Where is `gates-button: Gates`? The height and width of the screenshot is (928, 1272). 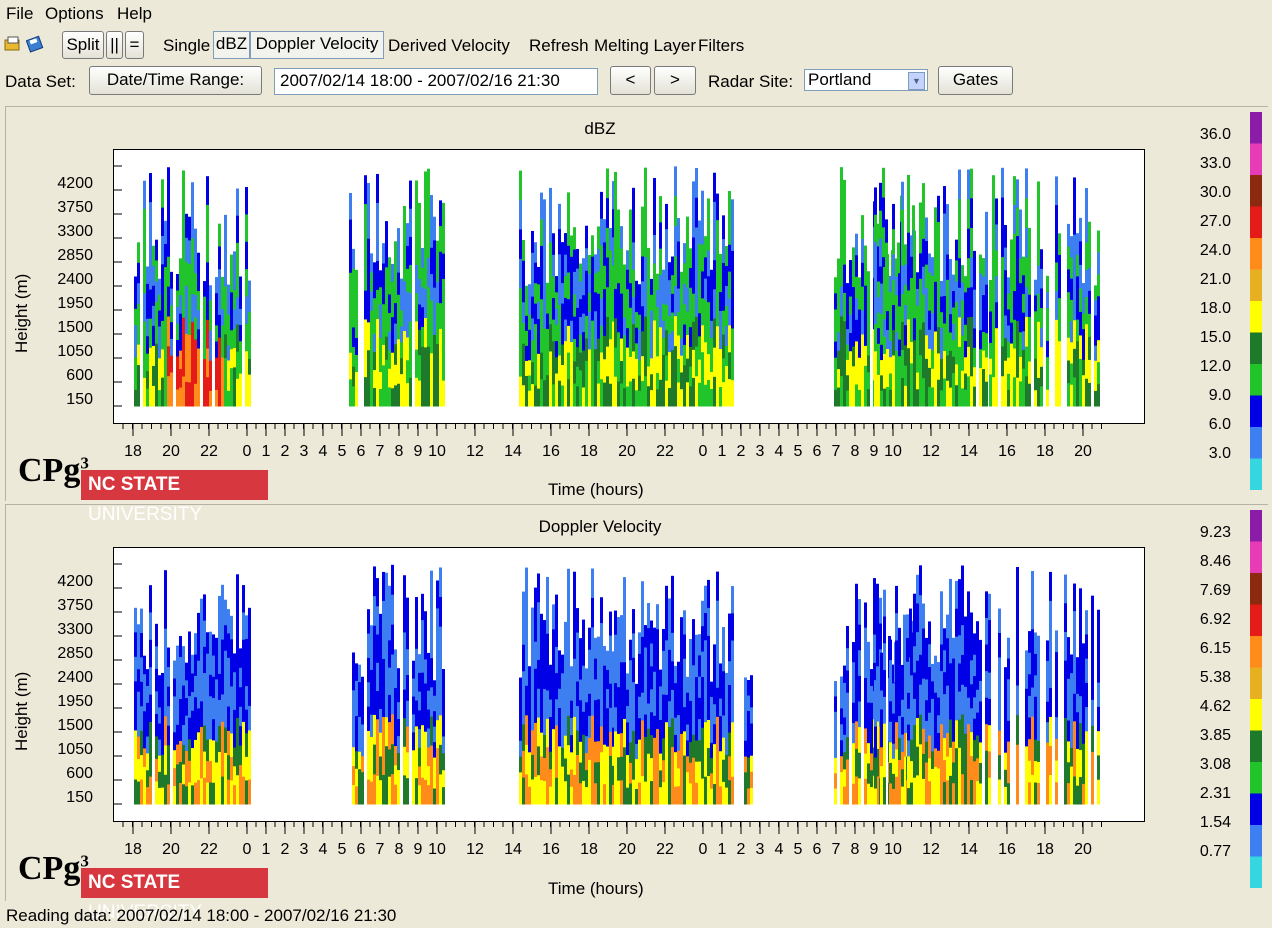
gates-button: Gates is located at coordinates (975, 80).